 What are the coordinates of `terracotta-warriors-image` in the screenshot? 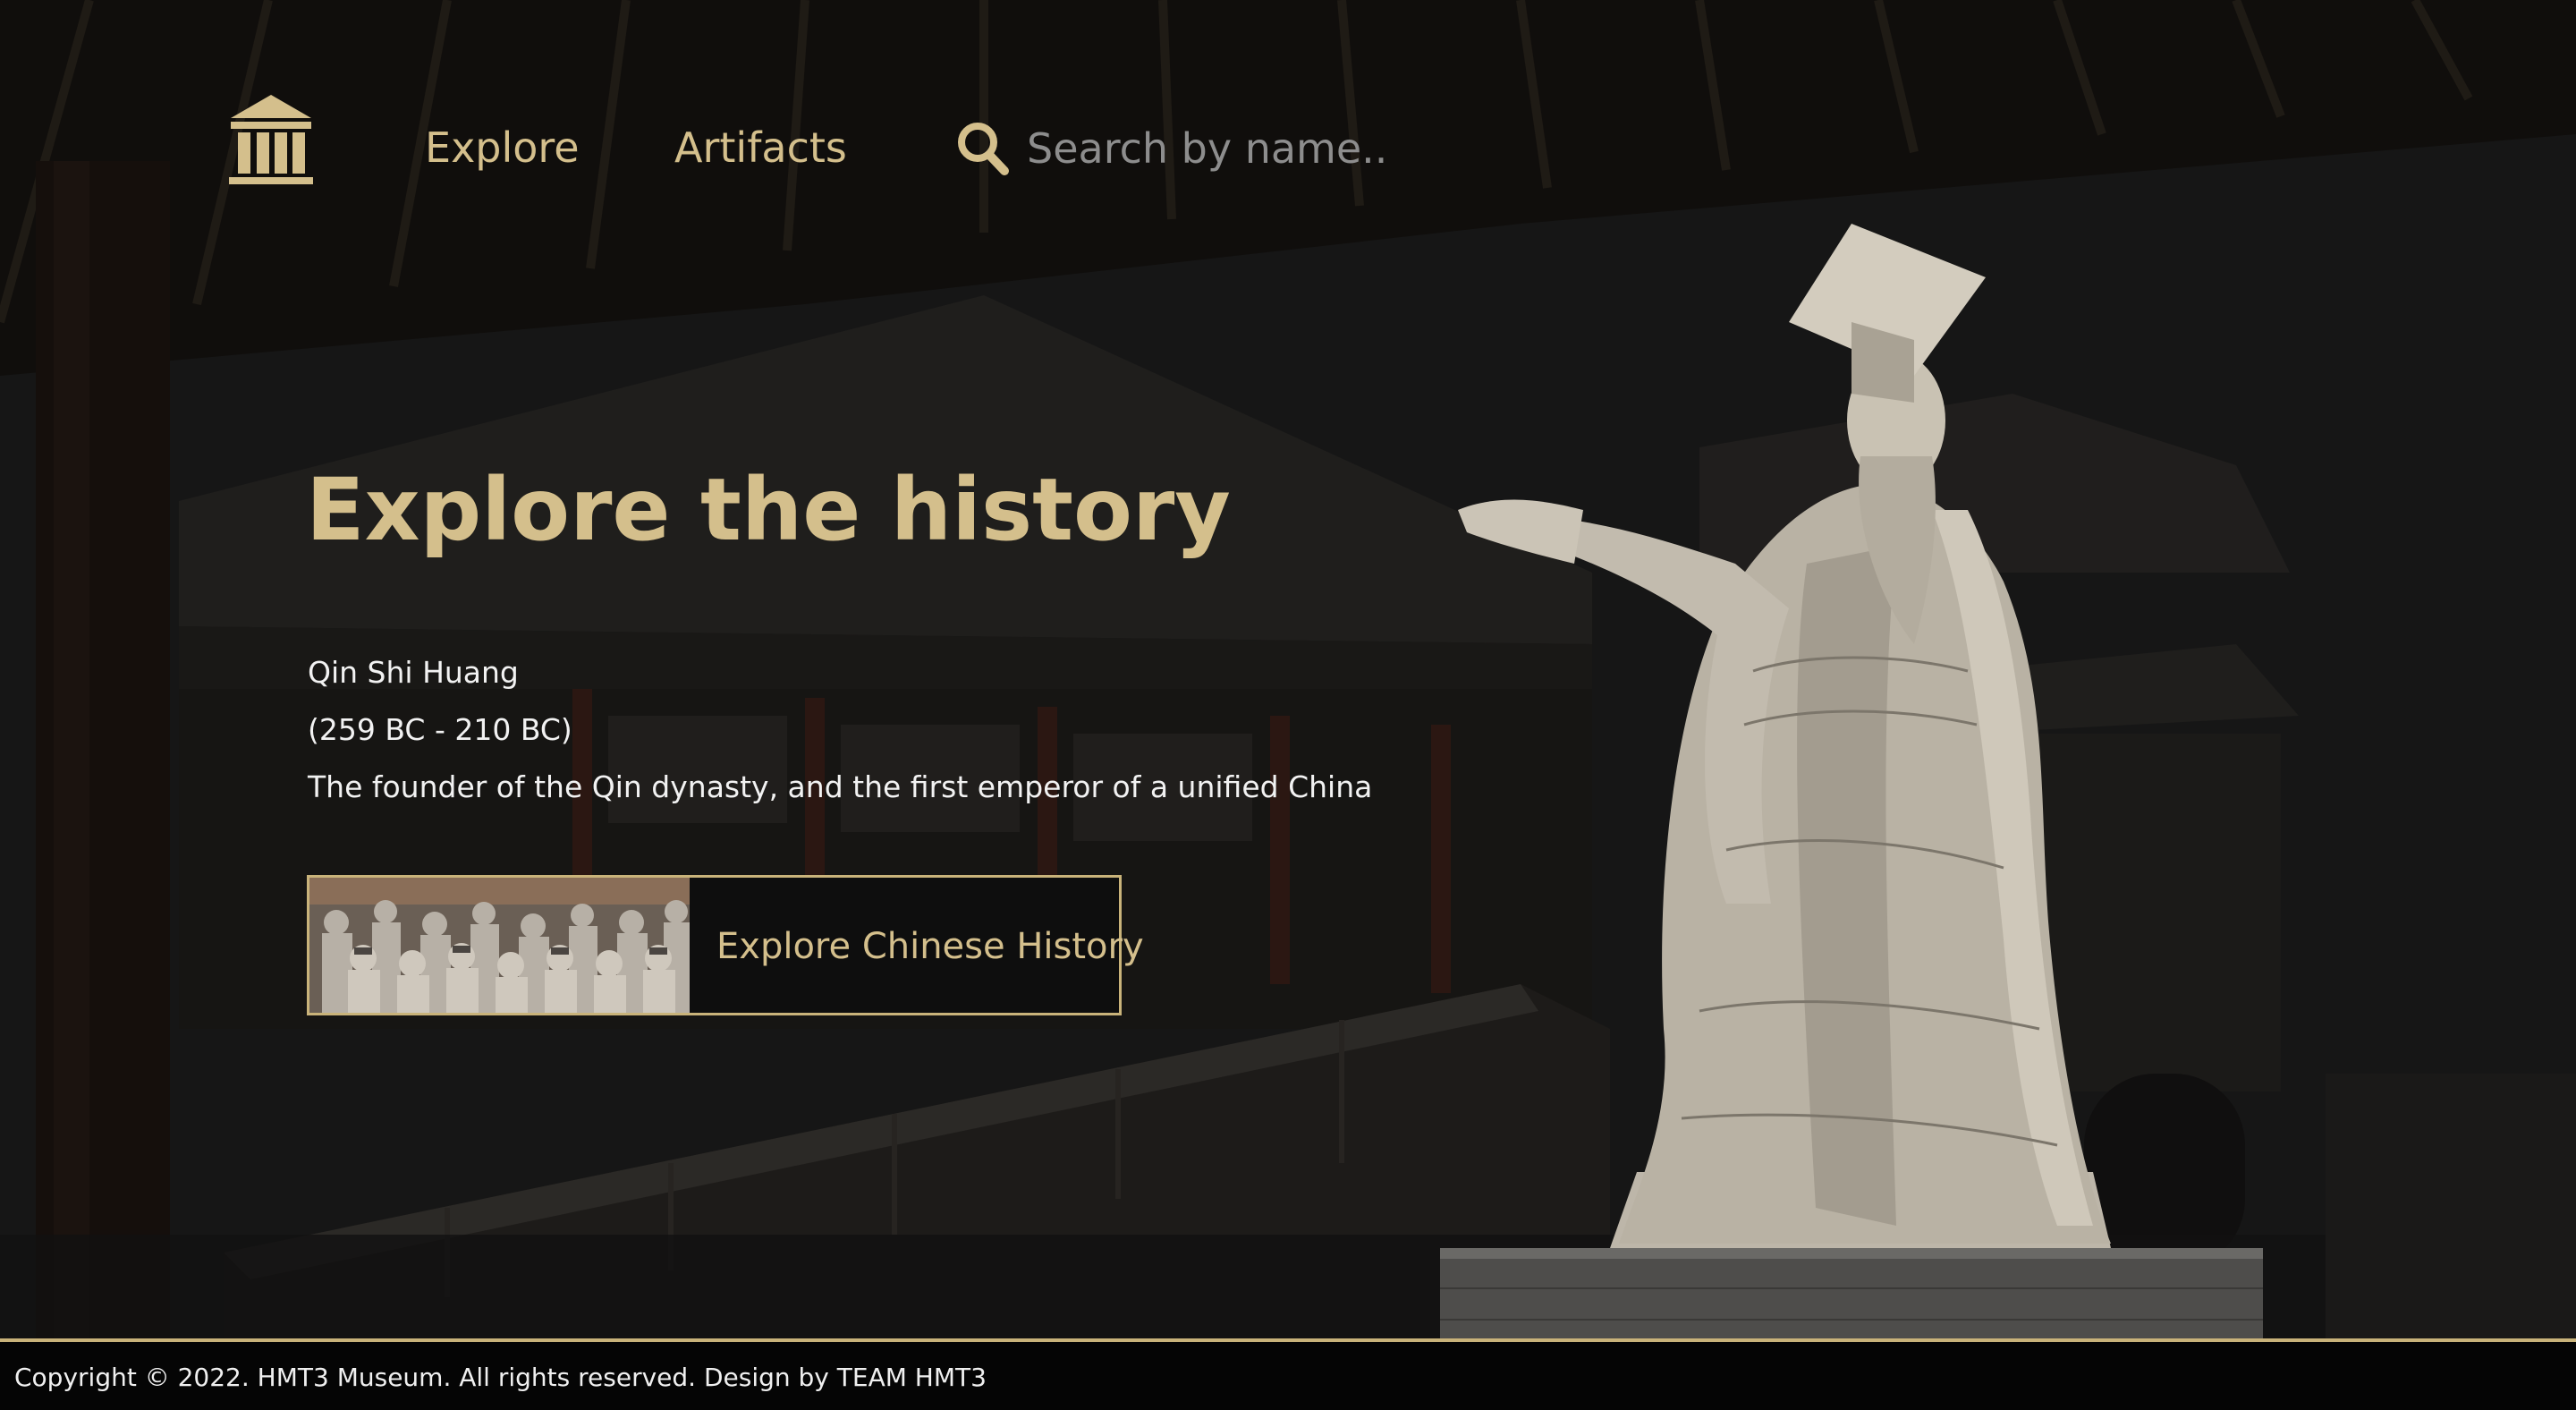 It's located at (499, 946).